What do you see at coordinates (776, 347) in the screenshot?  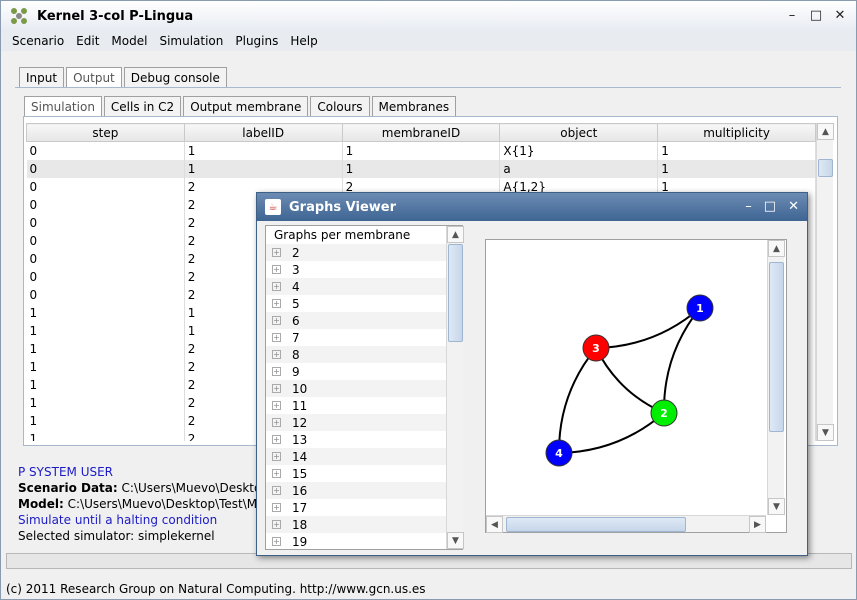 I see `graph-vscroll-thumb` at bounding box center [776, 347].